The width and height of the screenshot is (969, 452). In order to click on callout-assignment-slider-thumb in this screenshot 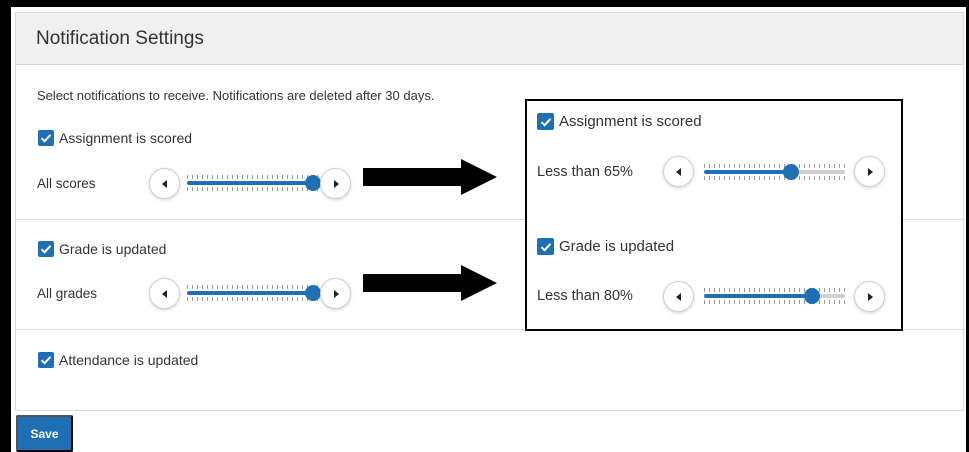, I will do `click(791, 172)`.